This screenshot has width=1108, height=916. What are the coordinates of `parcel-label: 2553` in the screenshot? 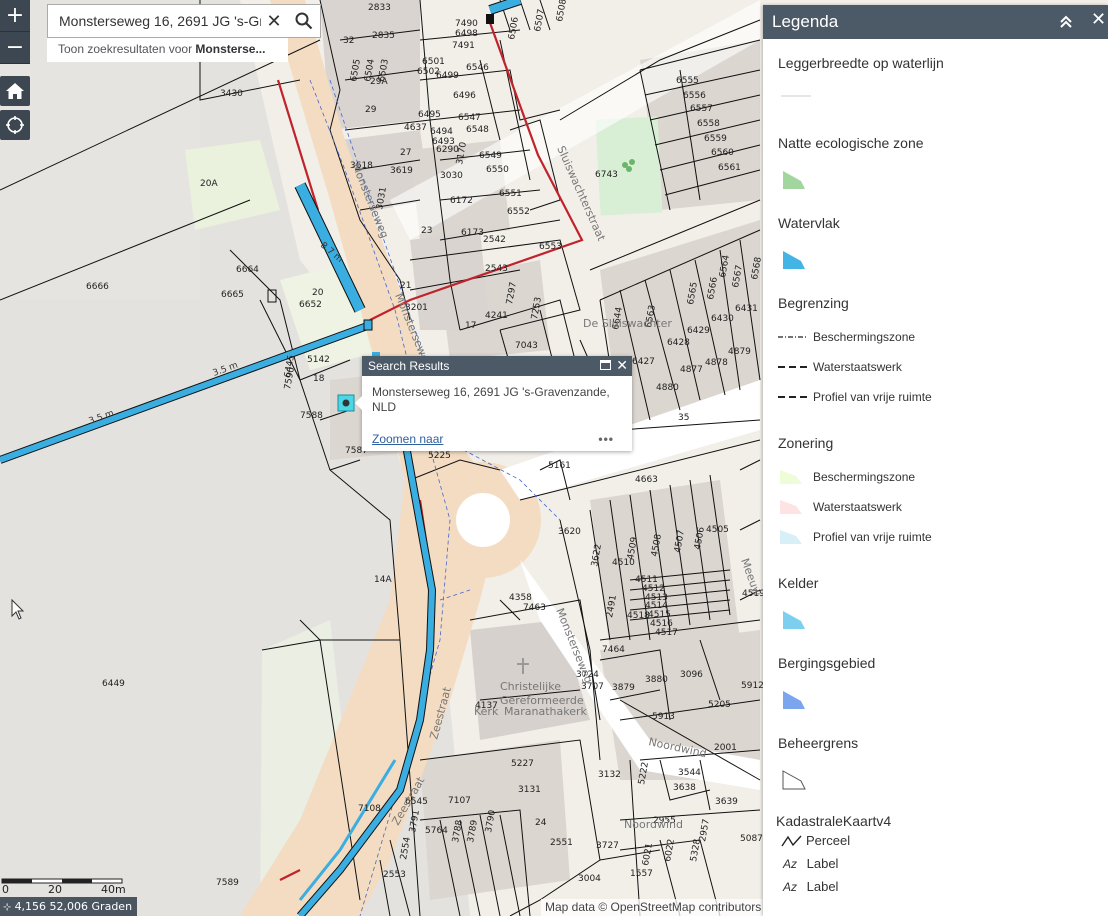 It's located at (394, 875).